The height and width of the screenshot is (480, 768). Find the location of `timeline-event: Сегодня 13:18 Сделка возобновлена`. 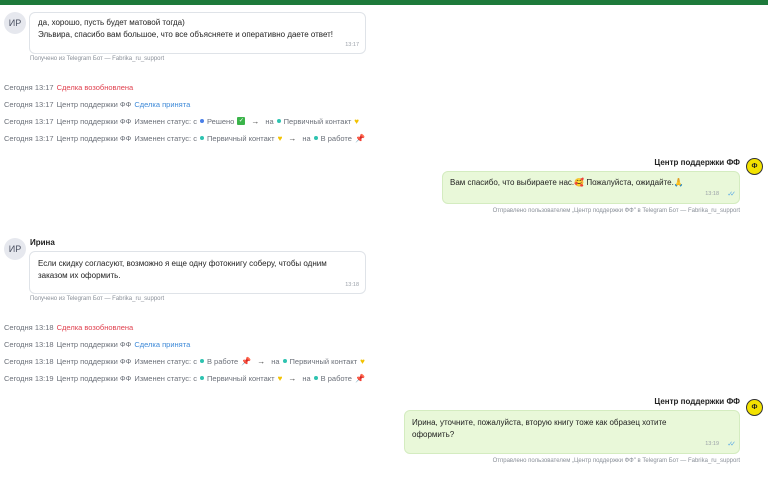

timeline-event: Сегодня 13:18 Сделка возобновлена is located at coordinates (68, 327).